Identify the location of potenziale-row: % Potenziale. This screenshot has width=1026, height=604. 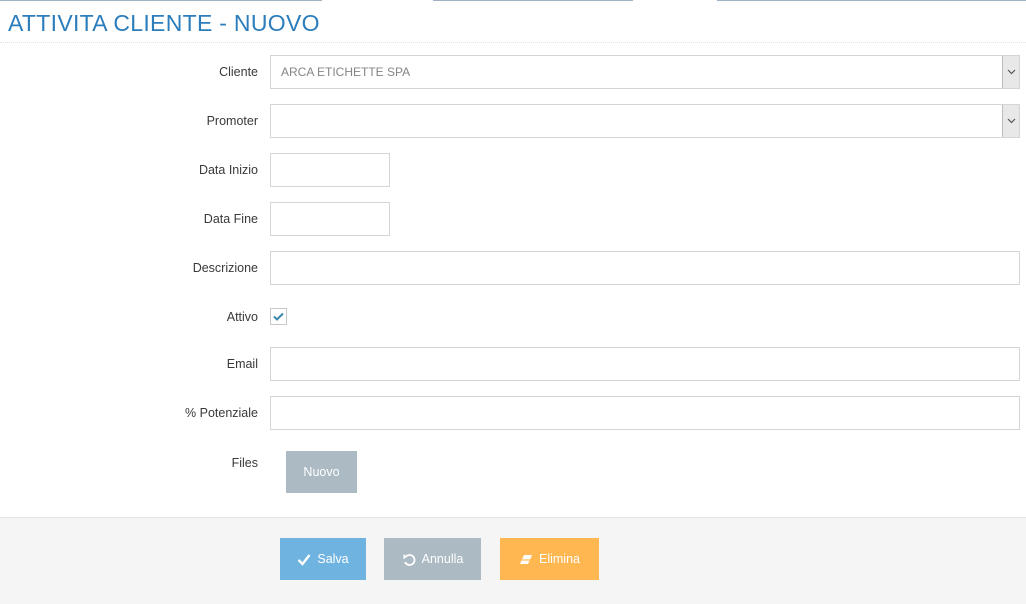
(513, 413).